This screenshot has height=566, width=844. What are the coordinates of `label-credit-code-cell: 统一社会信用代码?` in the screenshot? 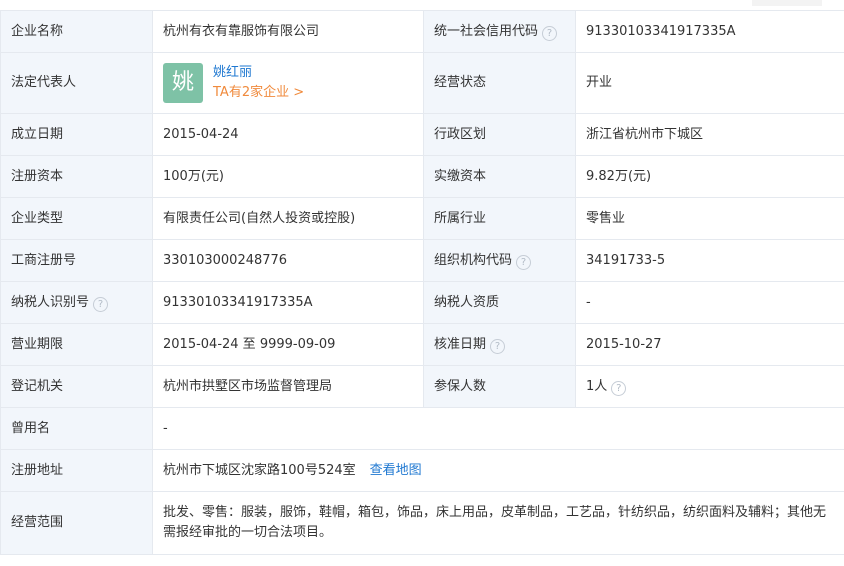 It's located at (499, 31).